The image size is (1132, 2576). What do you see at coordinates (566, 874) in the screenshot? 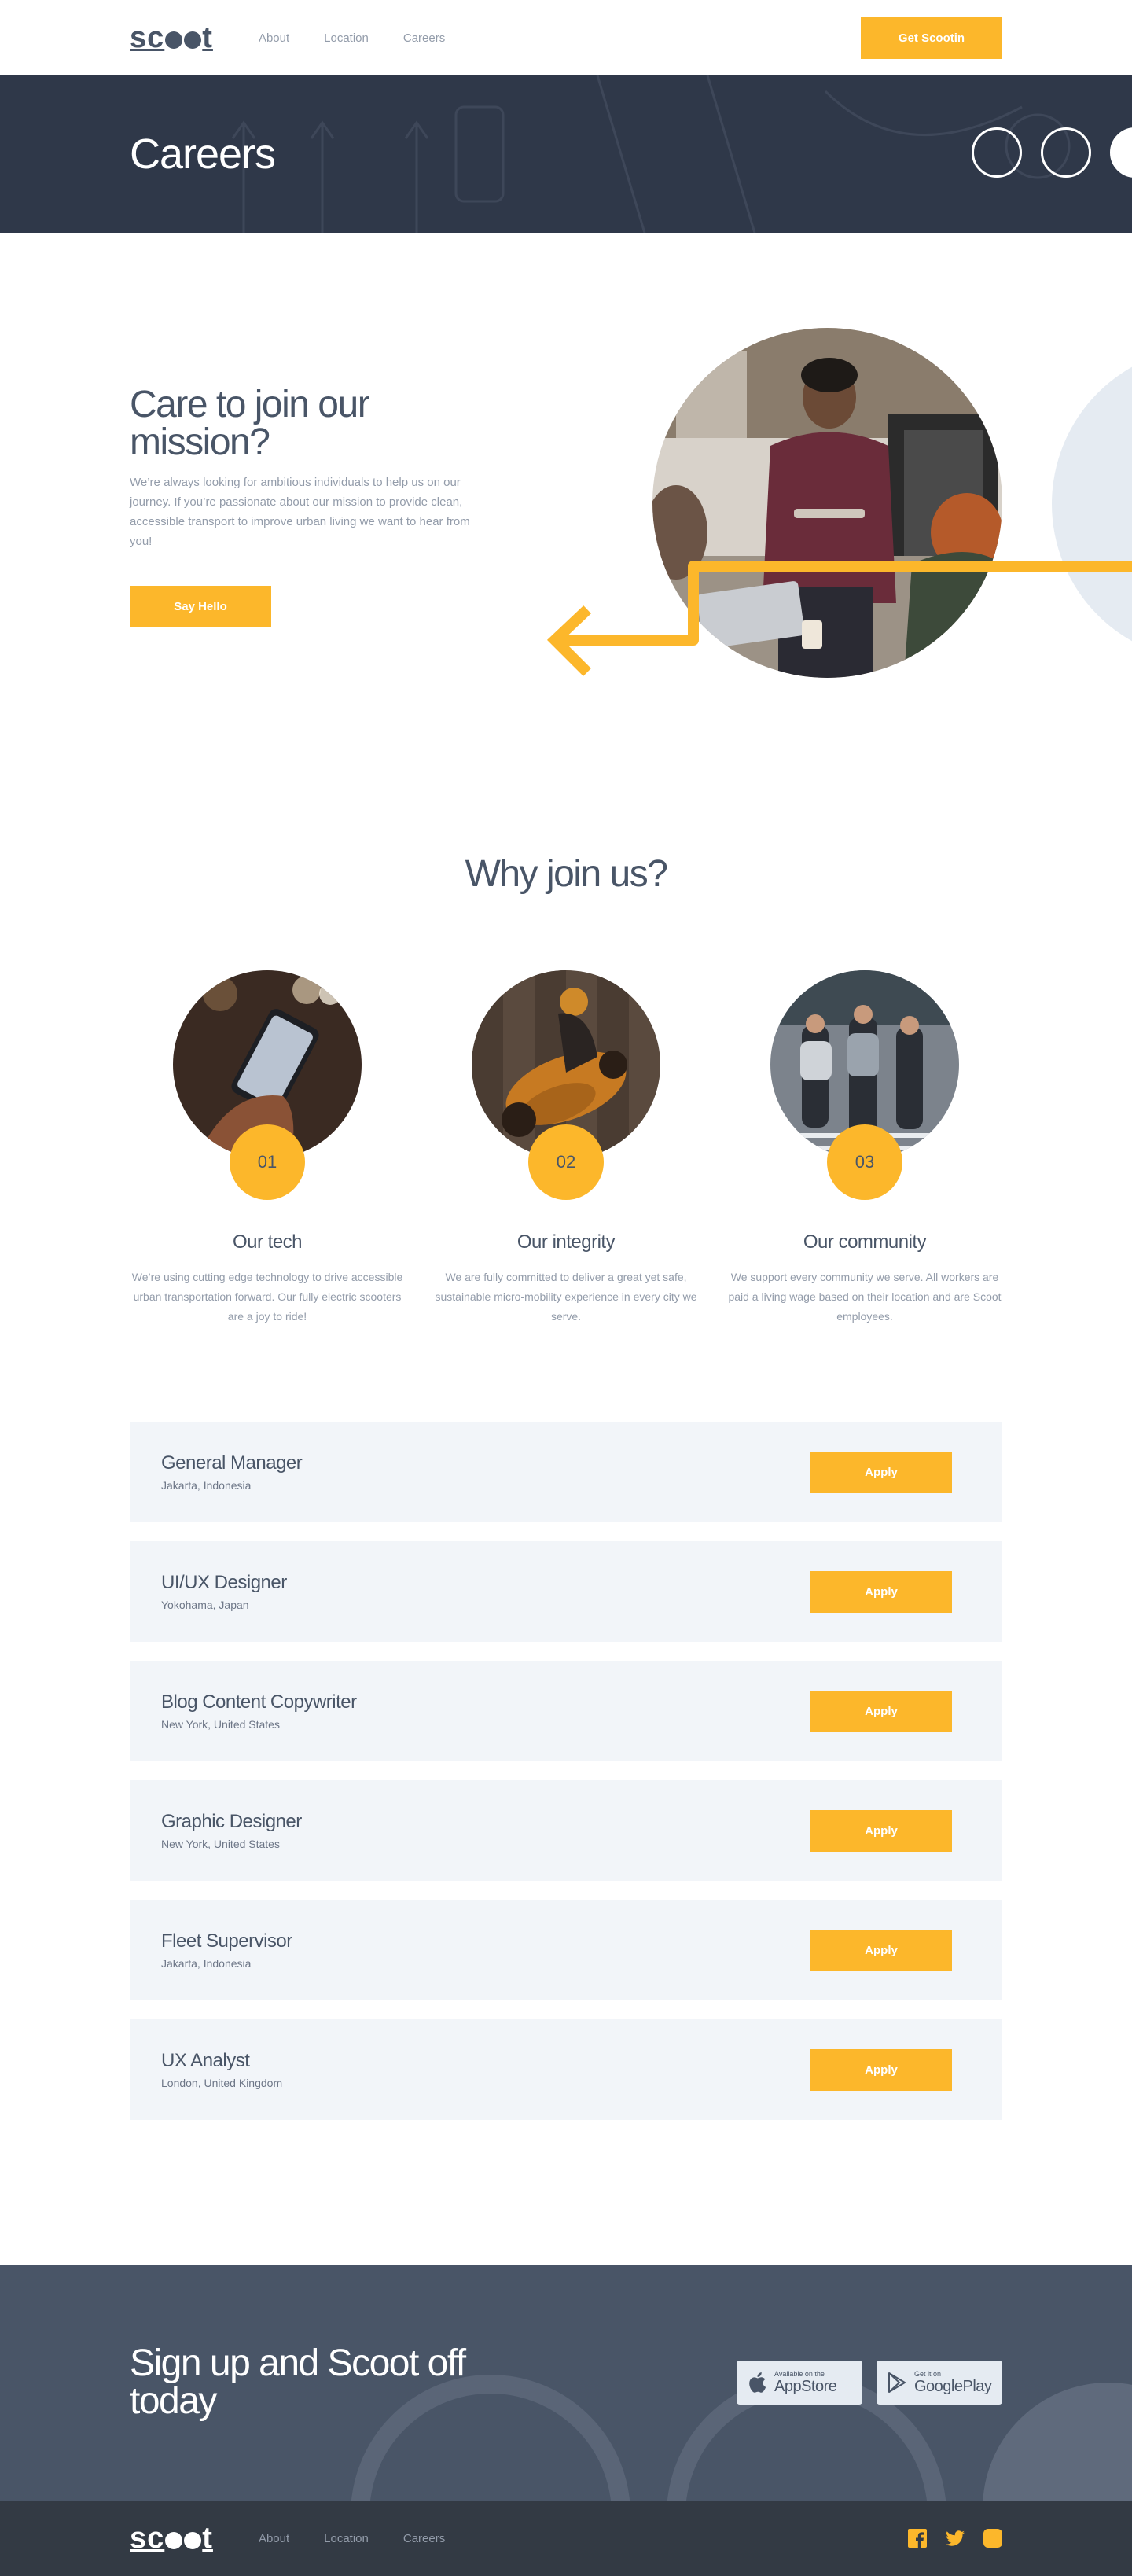
I see `why-heading: Why join us?` at bounding box center [566, 874].